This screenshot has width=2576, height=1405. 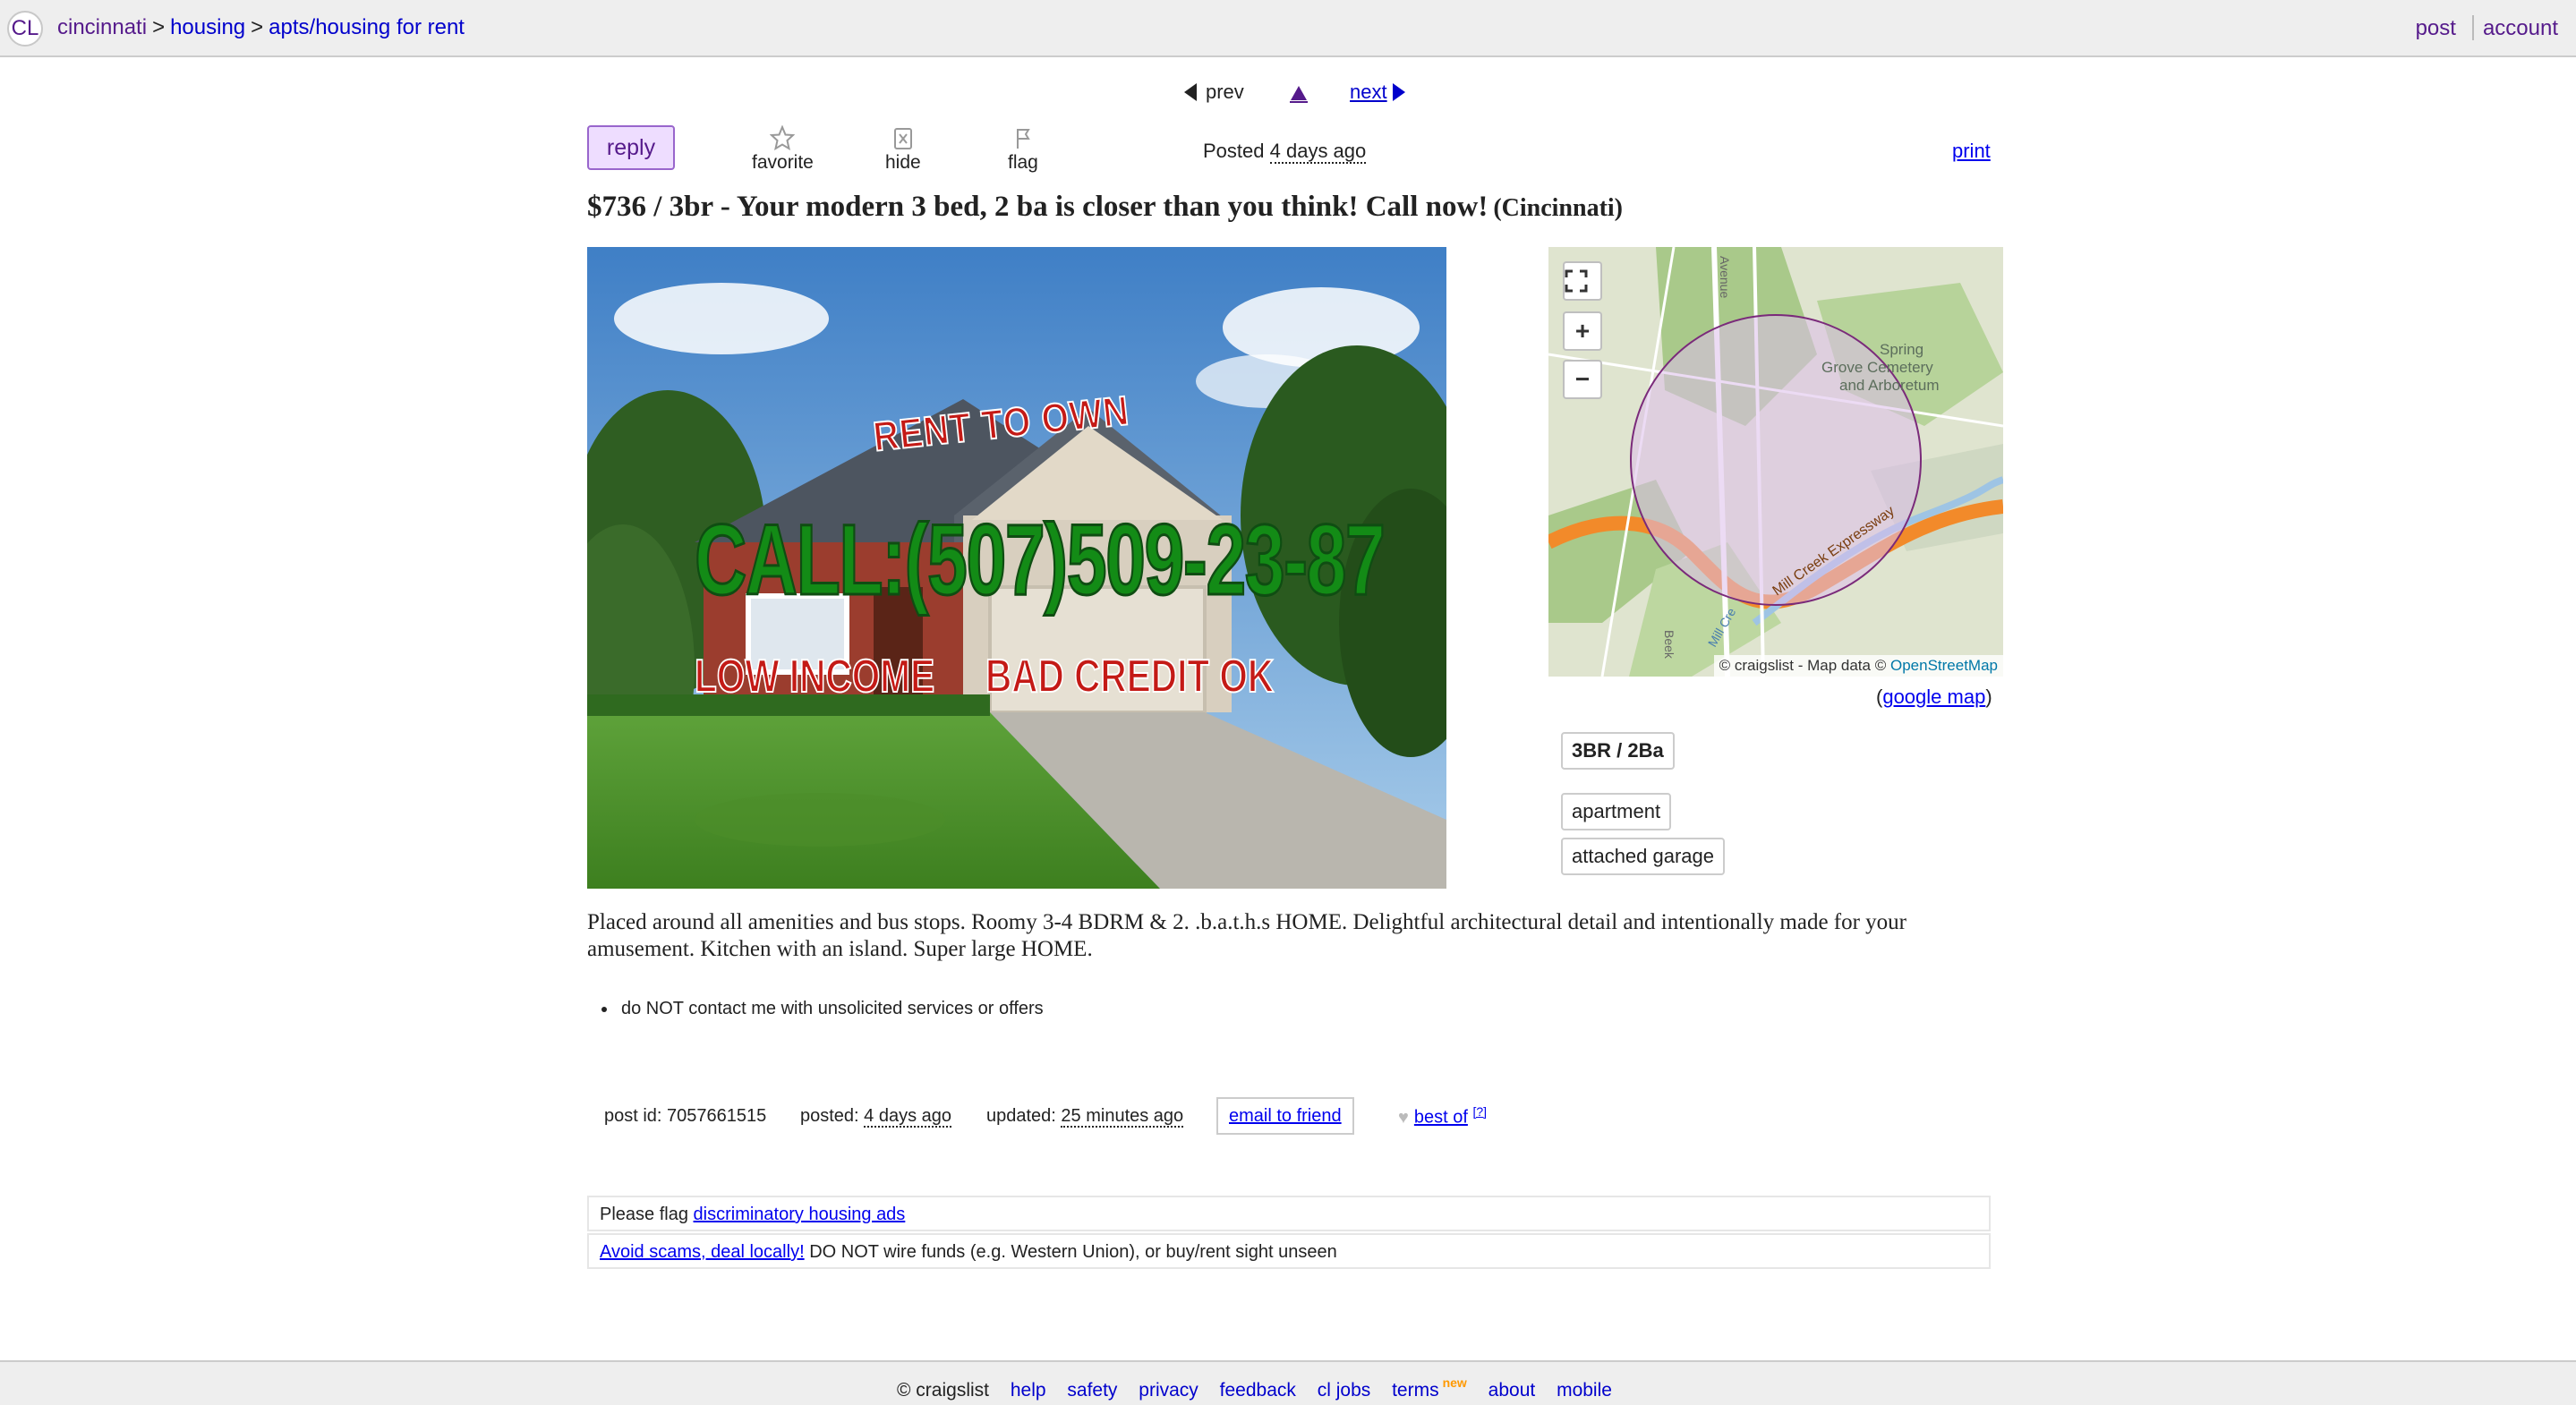 What do you see at coordinates (1130, 676) in the screenshot?
I see `photo-text-bad-credit: BAD CREDIT OK` at bounding box center [1130, 676].